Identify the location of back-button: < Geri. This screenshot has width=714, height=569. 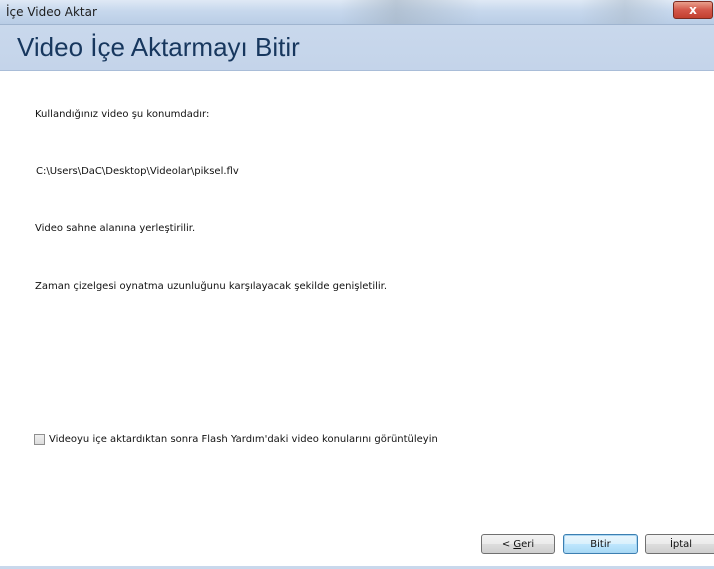
(518, 544).